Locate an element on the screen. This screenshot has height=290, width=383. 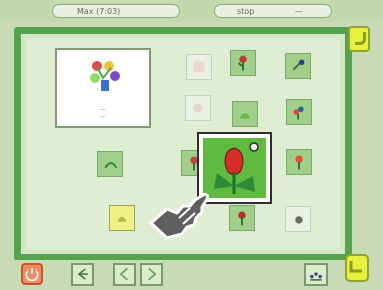
flower-grid-icon is located at coordinates (316, 276).